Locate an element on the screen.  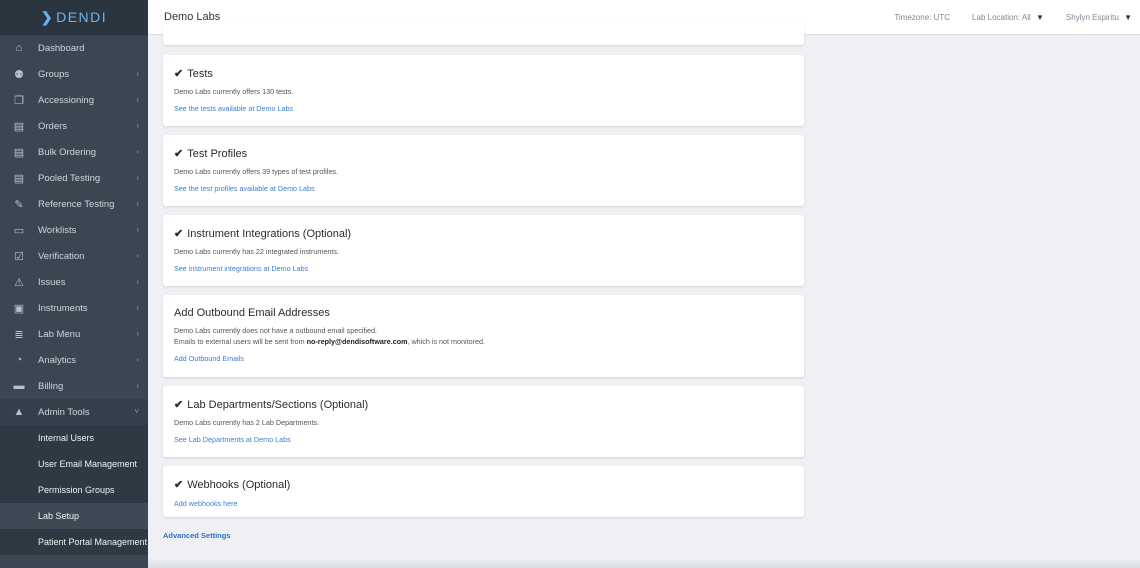
card-webhooks: ✔ Webhooks (Optional) Add webhooks here is located at coordinates (483, 491).